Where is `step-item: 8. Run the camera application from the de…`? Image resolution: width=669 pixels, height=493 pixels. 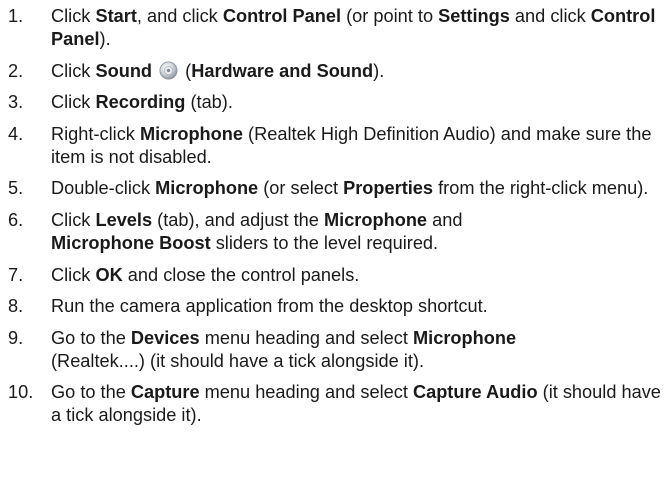 step-item: 8. Run the camera application from the de… is located at coordinates (335, 306).